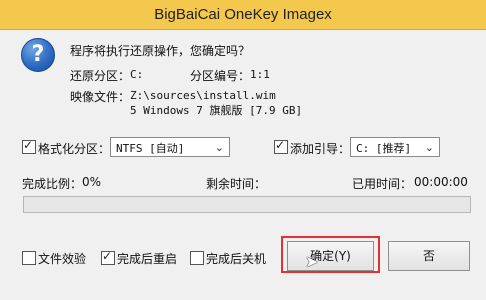  Describe the element at coordinates (260, 74) in the screenshot. I see `partition-number-value: 1:1` at that location.